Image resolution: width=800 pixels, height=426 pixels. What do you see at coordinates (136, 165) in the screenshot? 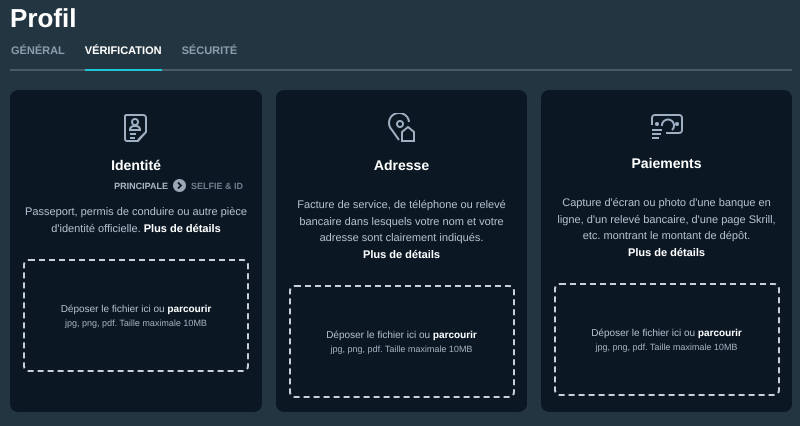
I see `card-title: Identité` at bounding box center [136, 165].